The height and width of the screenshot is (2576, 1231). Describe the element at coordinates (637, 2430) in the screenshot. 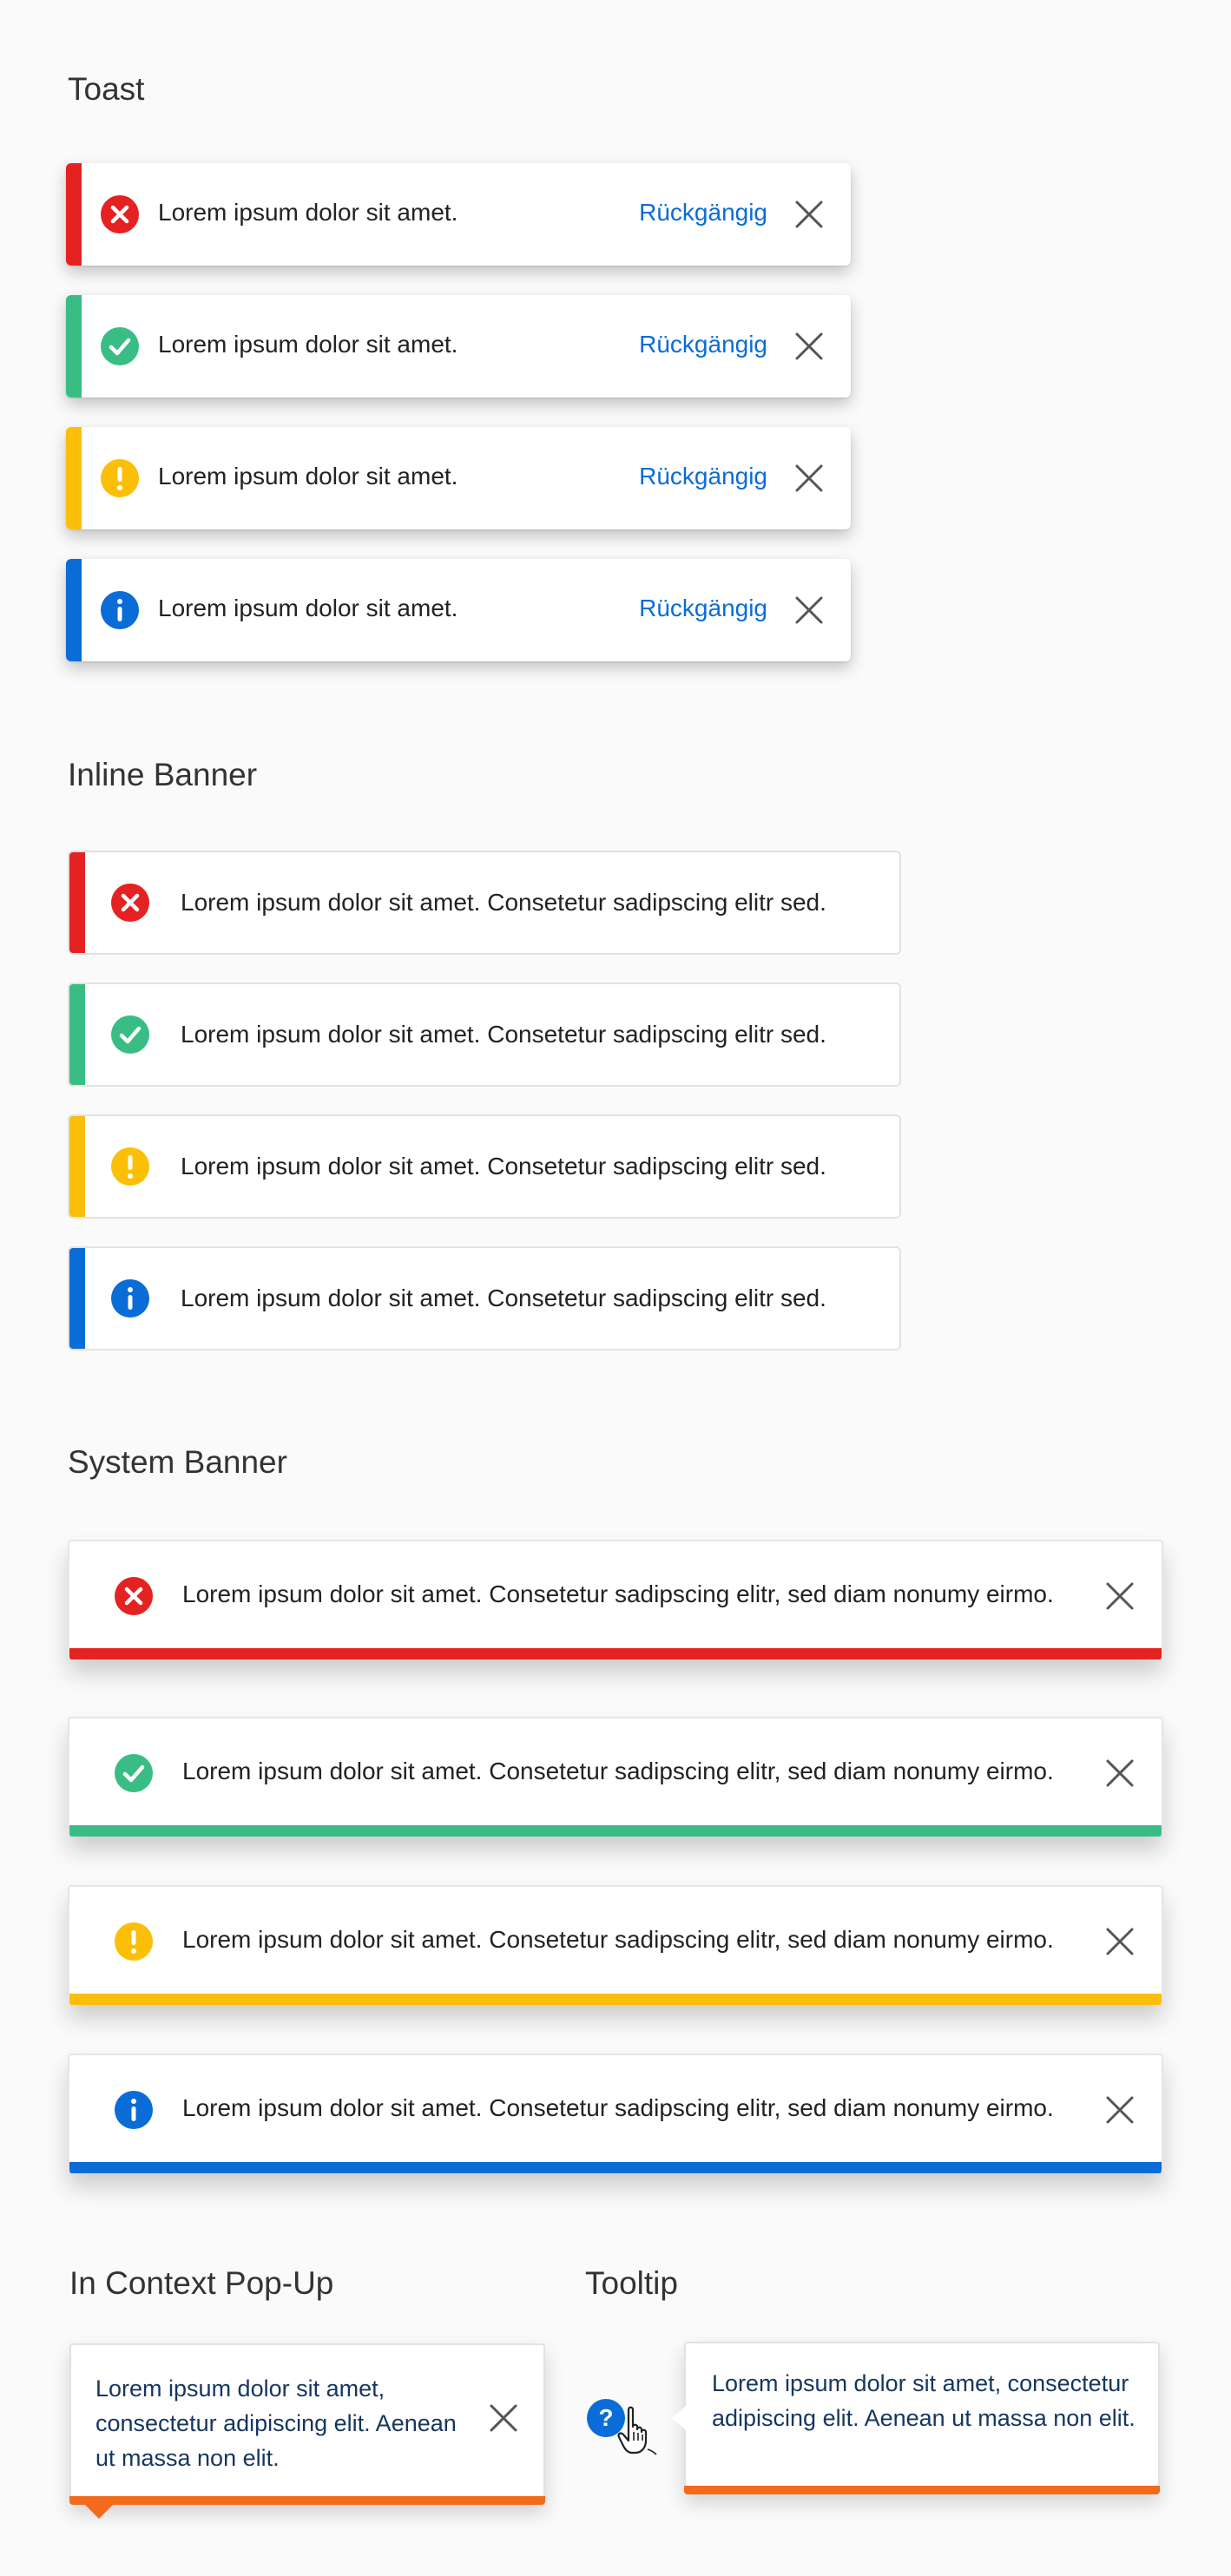

I see `pointer-cursor-icon` at that location.